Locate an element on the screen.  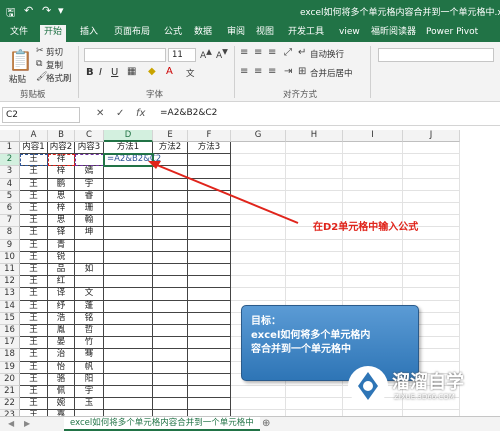
cell-h13 is located at coordinates (314, 294).